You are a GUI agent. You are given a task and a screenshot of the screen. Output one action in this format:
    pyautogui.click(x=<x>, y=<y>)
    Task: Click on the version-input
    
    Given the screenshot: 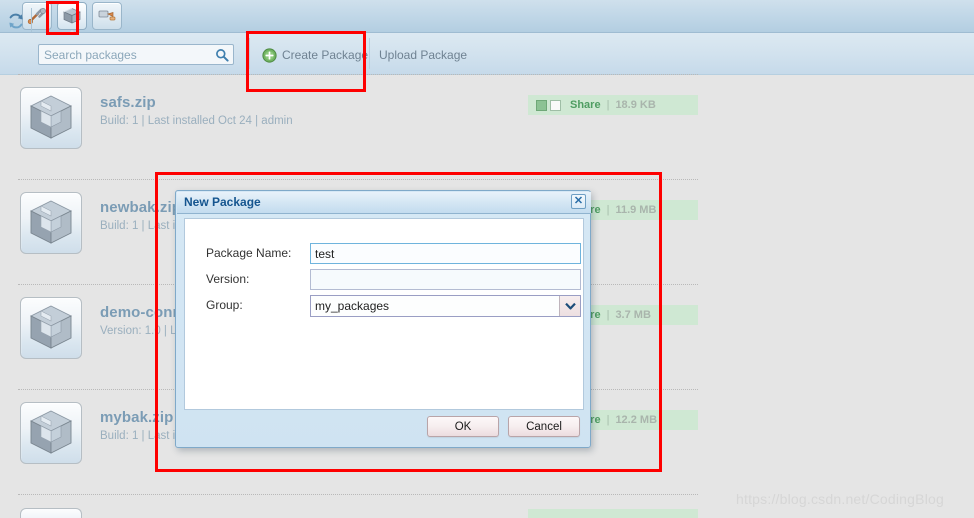 What is the action you would take?
    pyautogui.click(x=445, y=279)
    